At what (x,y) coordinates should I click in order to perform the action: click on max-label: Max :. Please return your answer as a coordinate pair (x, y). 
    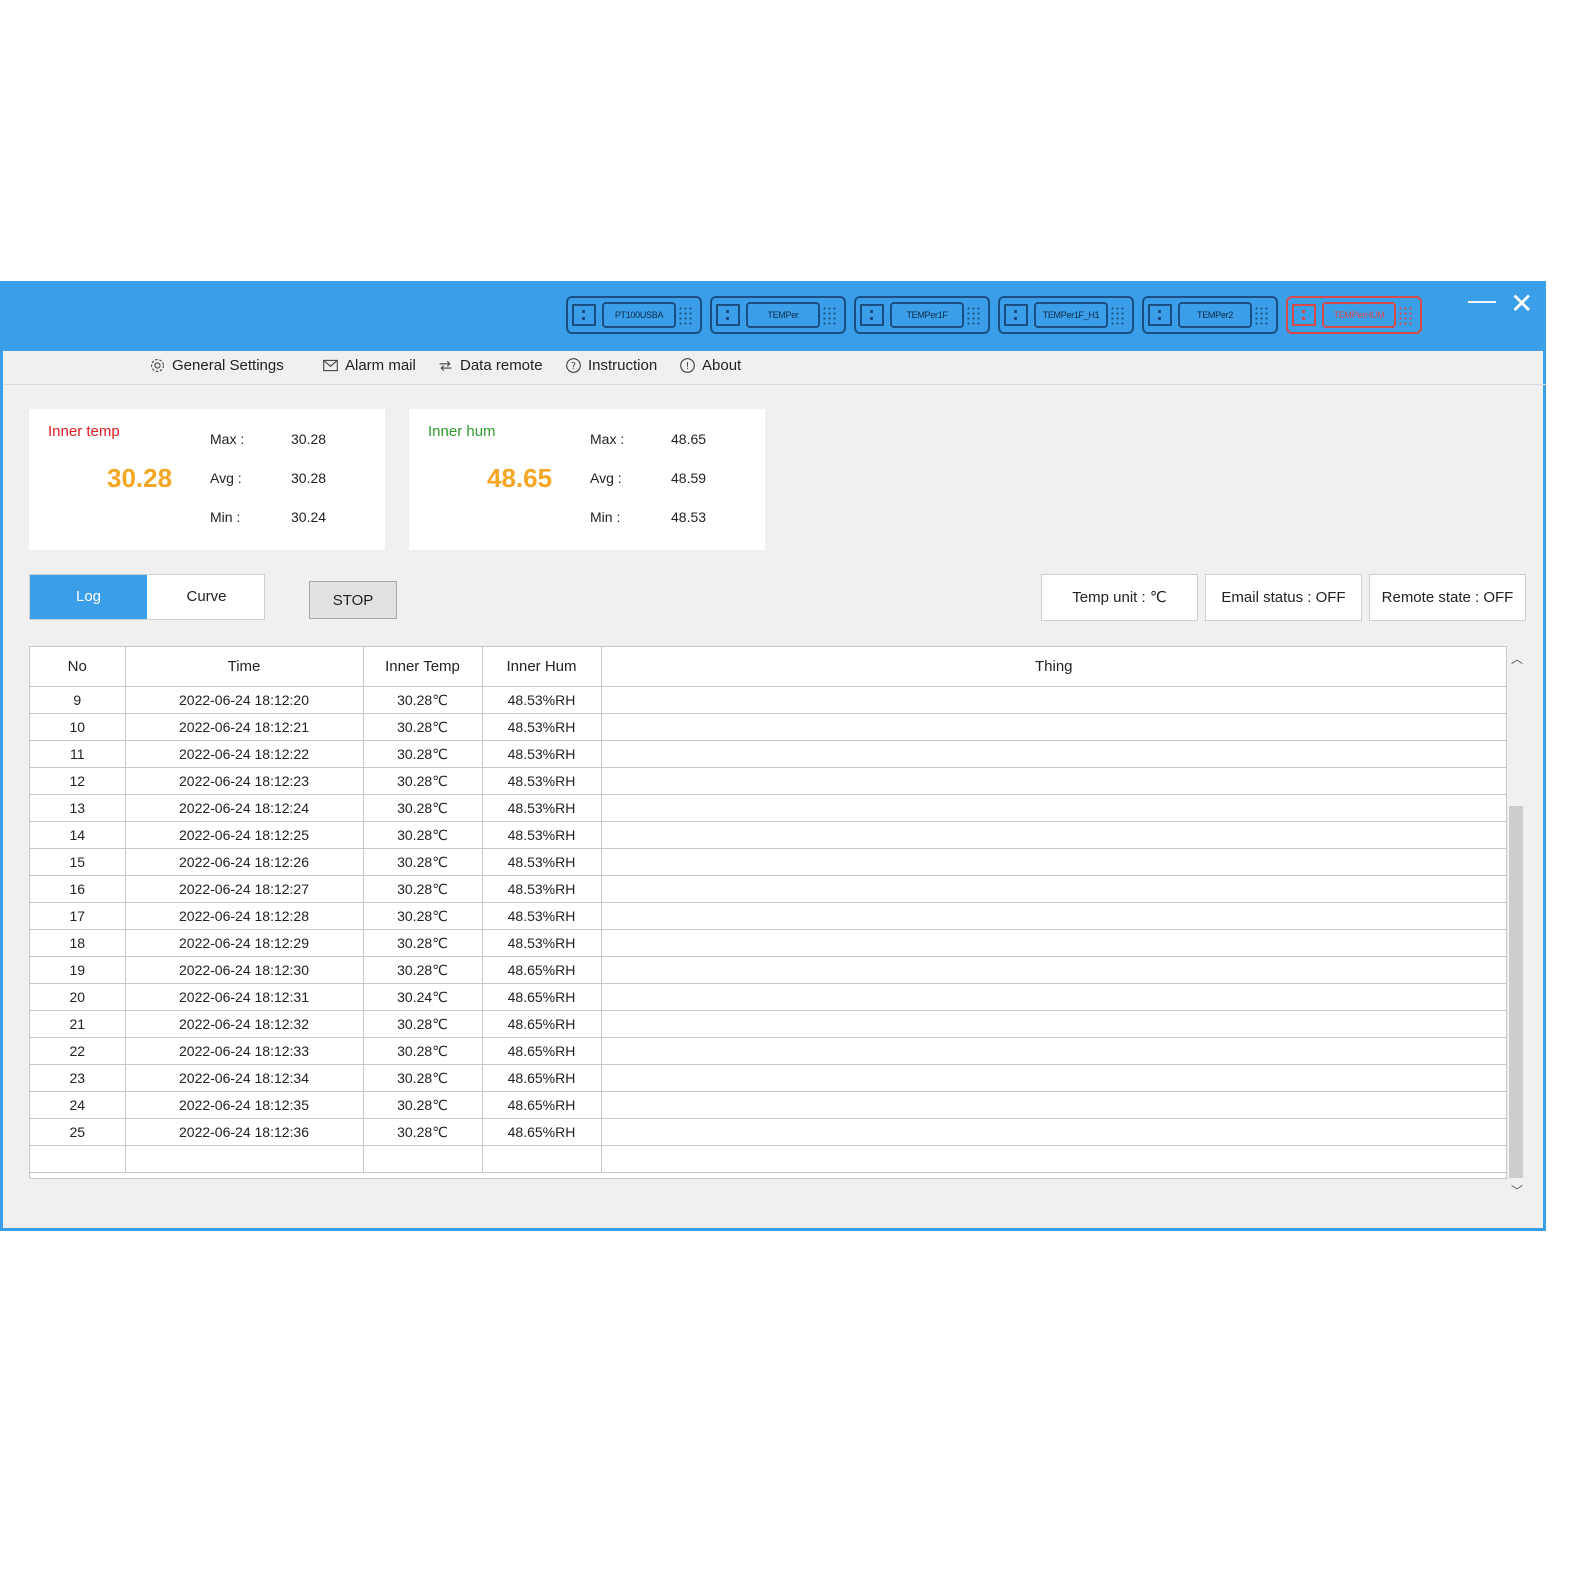
    Looking at the image, I should click on (607, 439).